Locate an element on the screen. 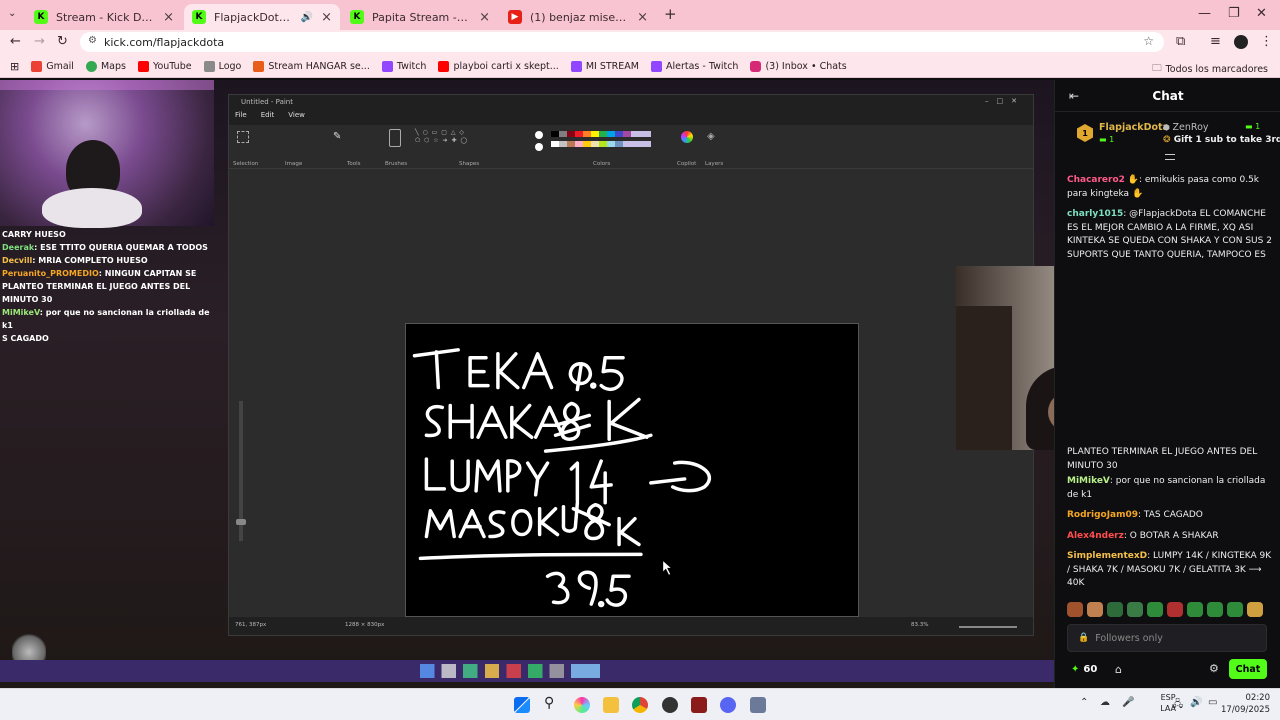 This screenshot has height=720, width=1280. reload-icon: ↻ is located at coordinates (62, 41).